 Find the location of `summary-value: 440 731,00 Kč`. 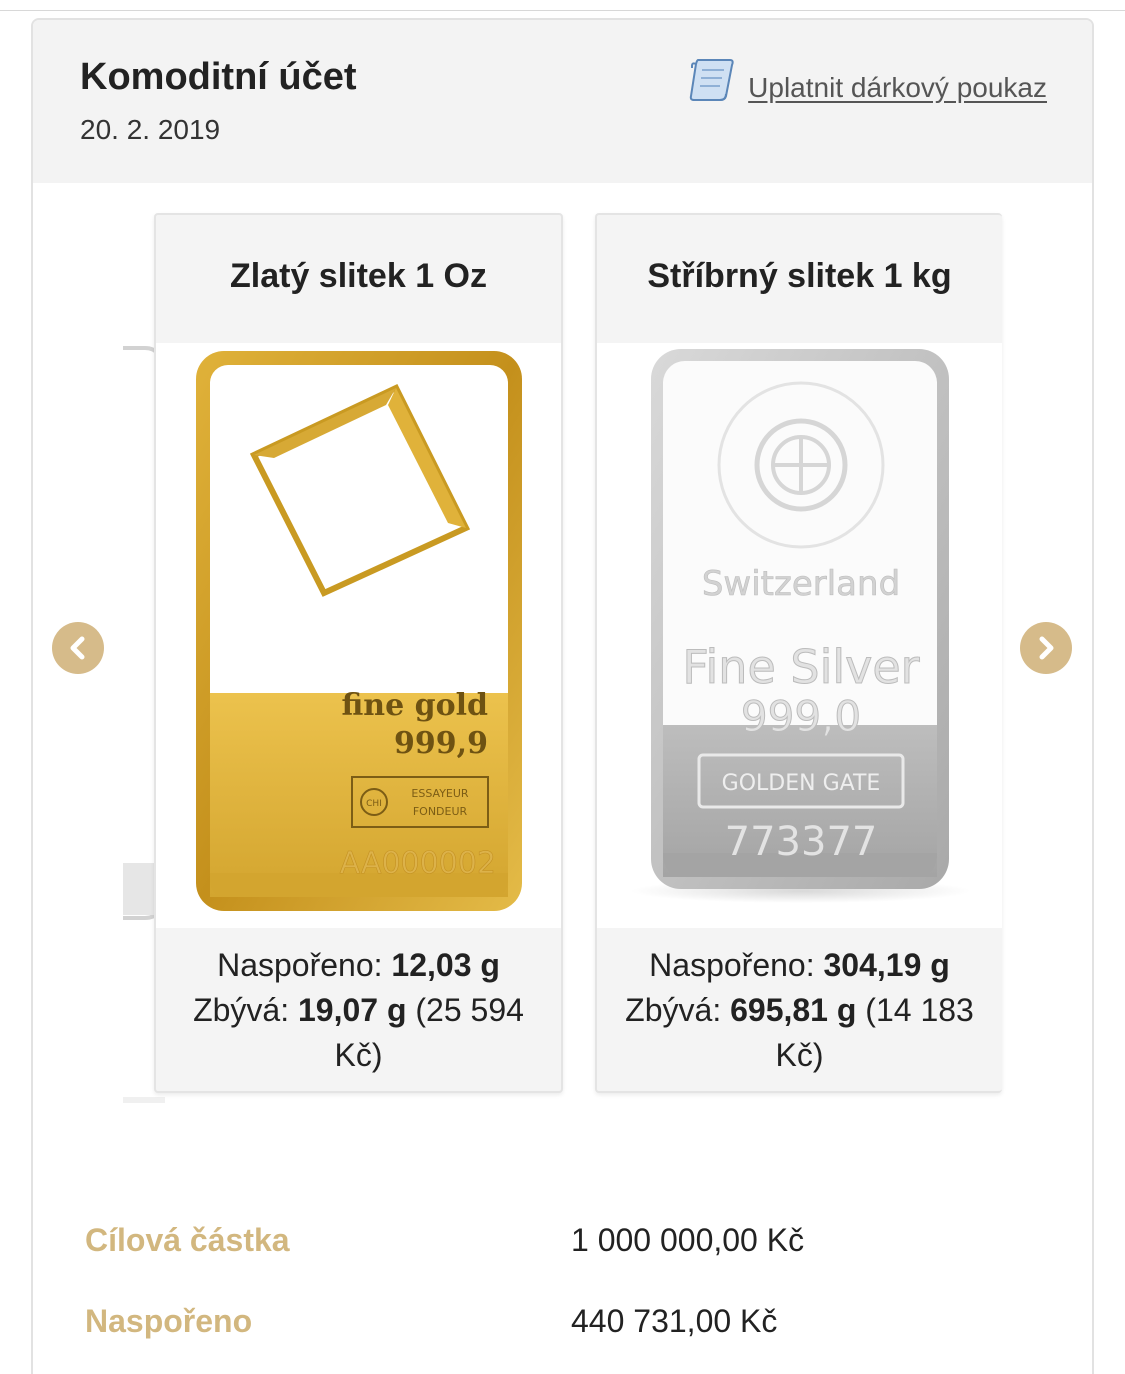

summary-value: 440 731,00 Kč is located at coordinates (674, 1321).